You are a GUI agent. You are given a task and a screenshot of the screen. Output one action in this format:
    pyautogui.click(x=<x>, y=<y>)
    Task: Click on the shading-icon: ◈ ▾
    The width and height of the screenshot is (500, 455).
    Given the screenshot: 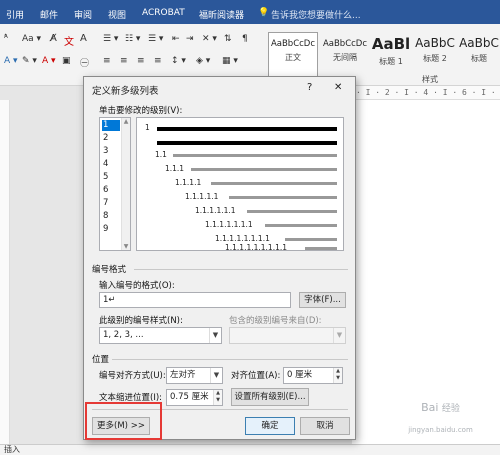 What is the action you would take?
    pyautogui.click(x=203, y=61)
    